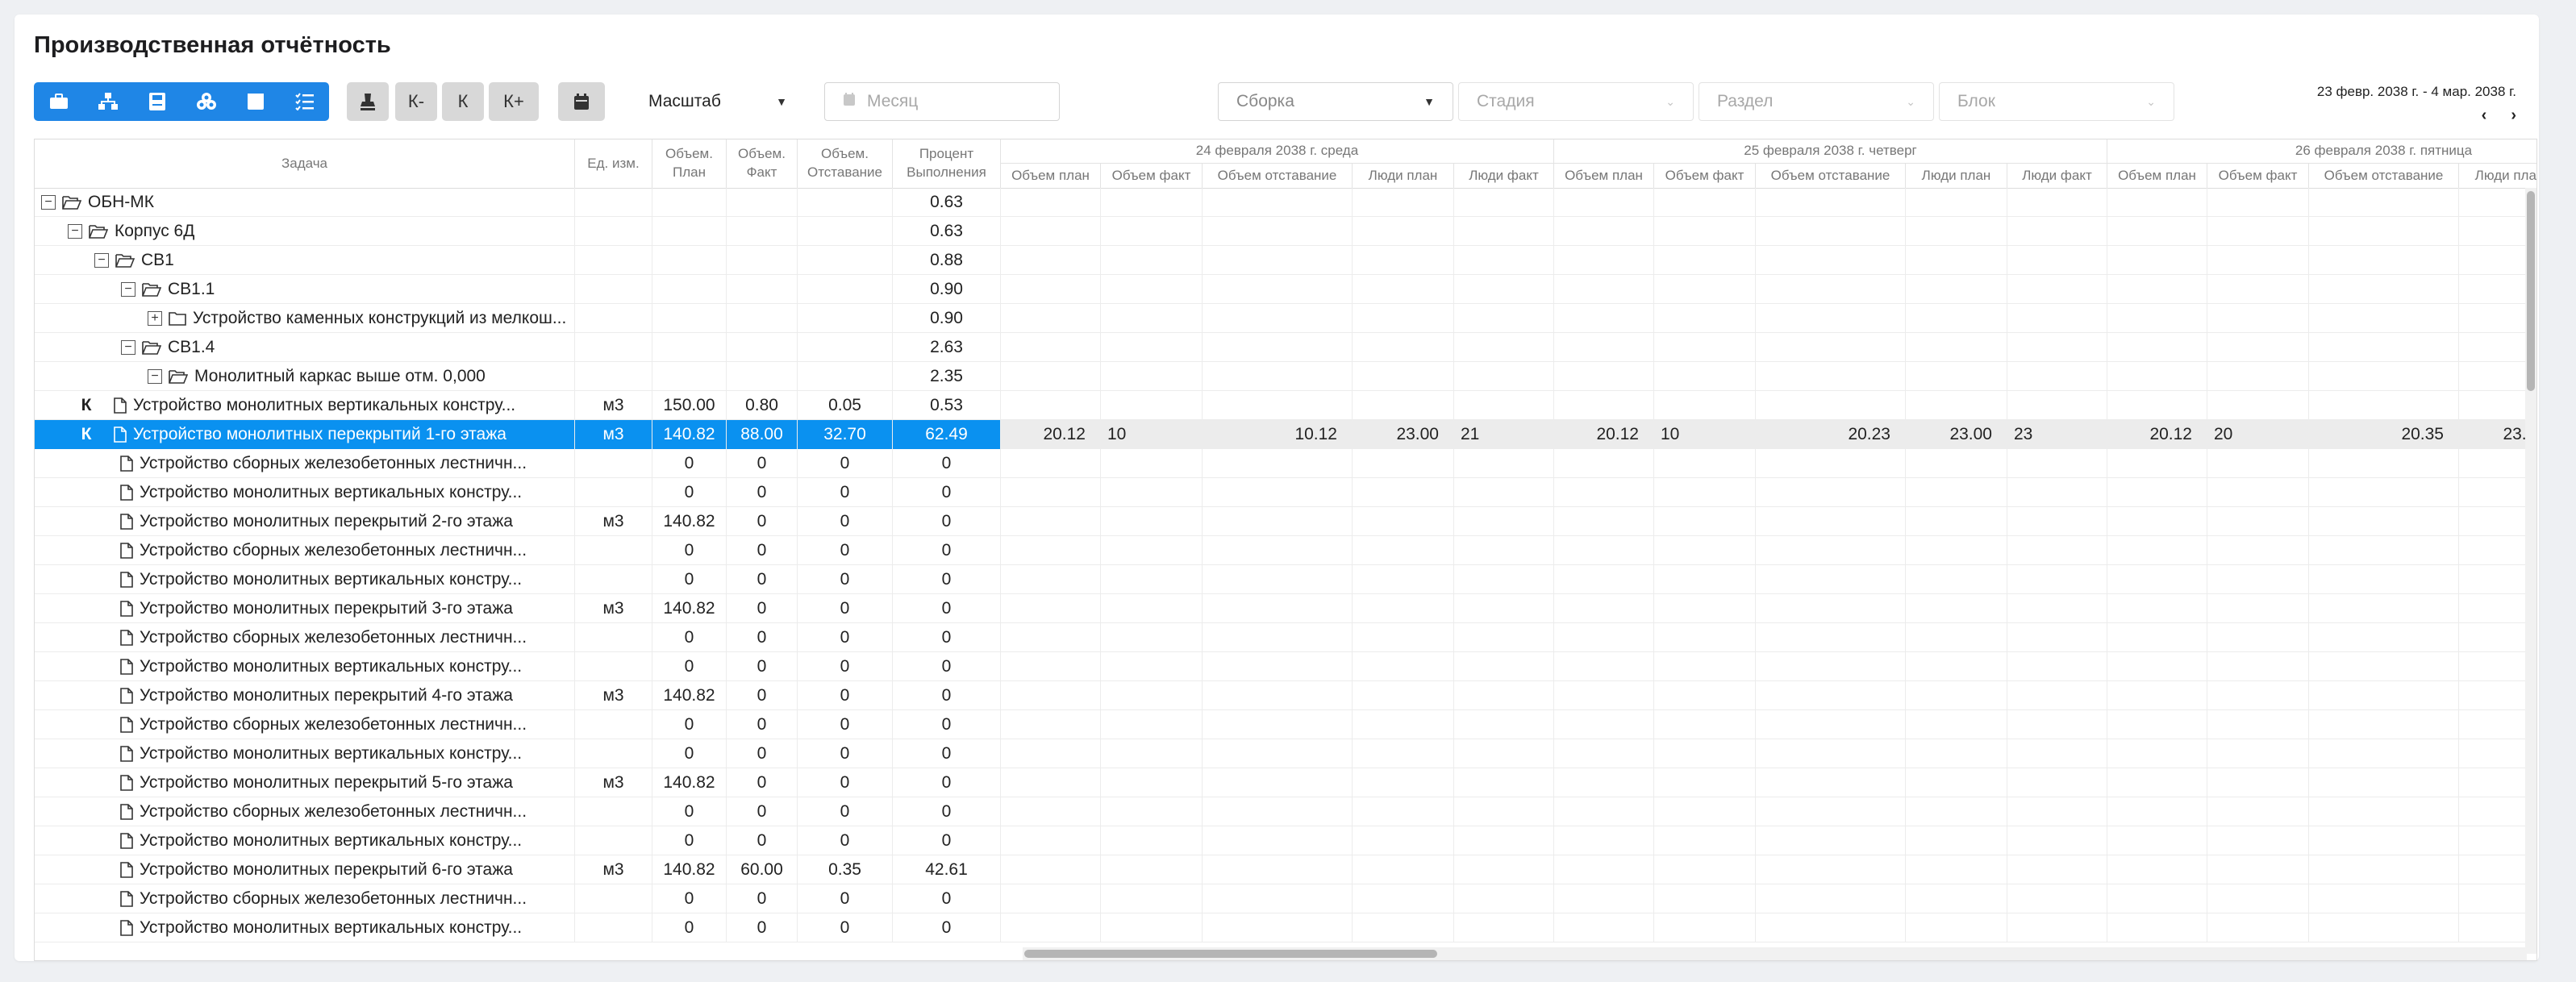 The width and height of the screenshot is (2576, 982). I want to click on day-cell: 20, so click(2258, 435).